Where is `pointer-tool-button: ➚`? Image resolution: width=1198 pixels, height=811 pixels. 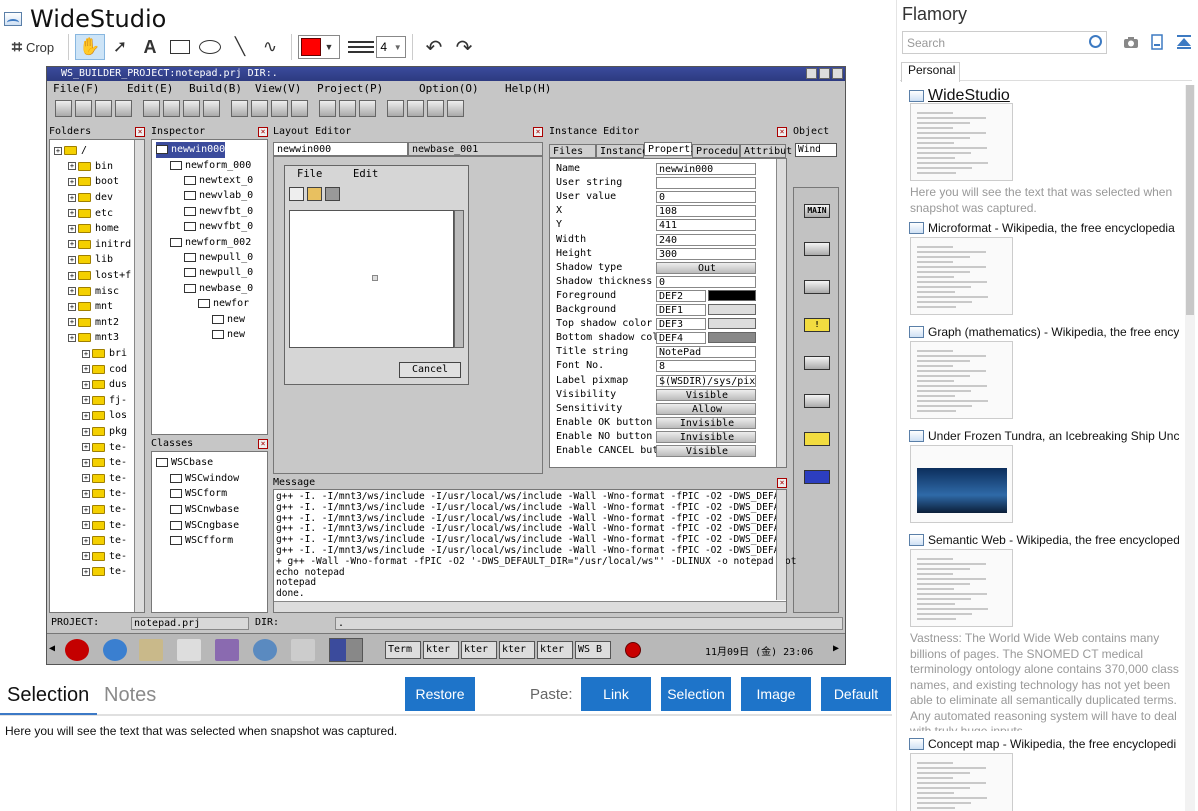 pointer-tool-button: ➚ is located at coordinates (120, 47).